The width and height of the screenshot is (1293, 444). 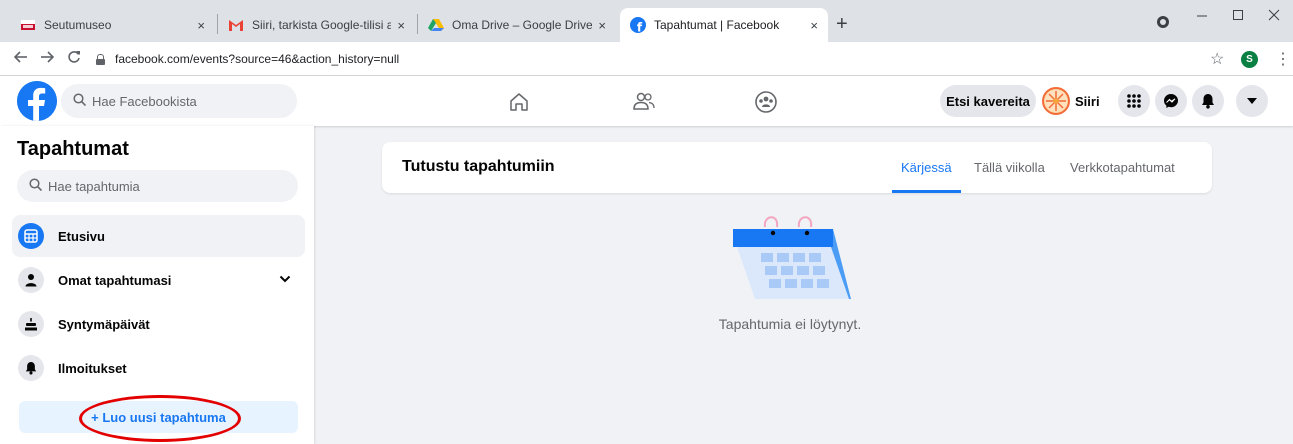 I want to click on new-tab-button: +, so click(x=842, y=24).